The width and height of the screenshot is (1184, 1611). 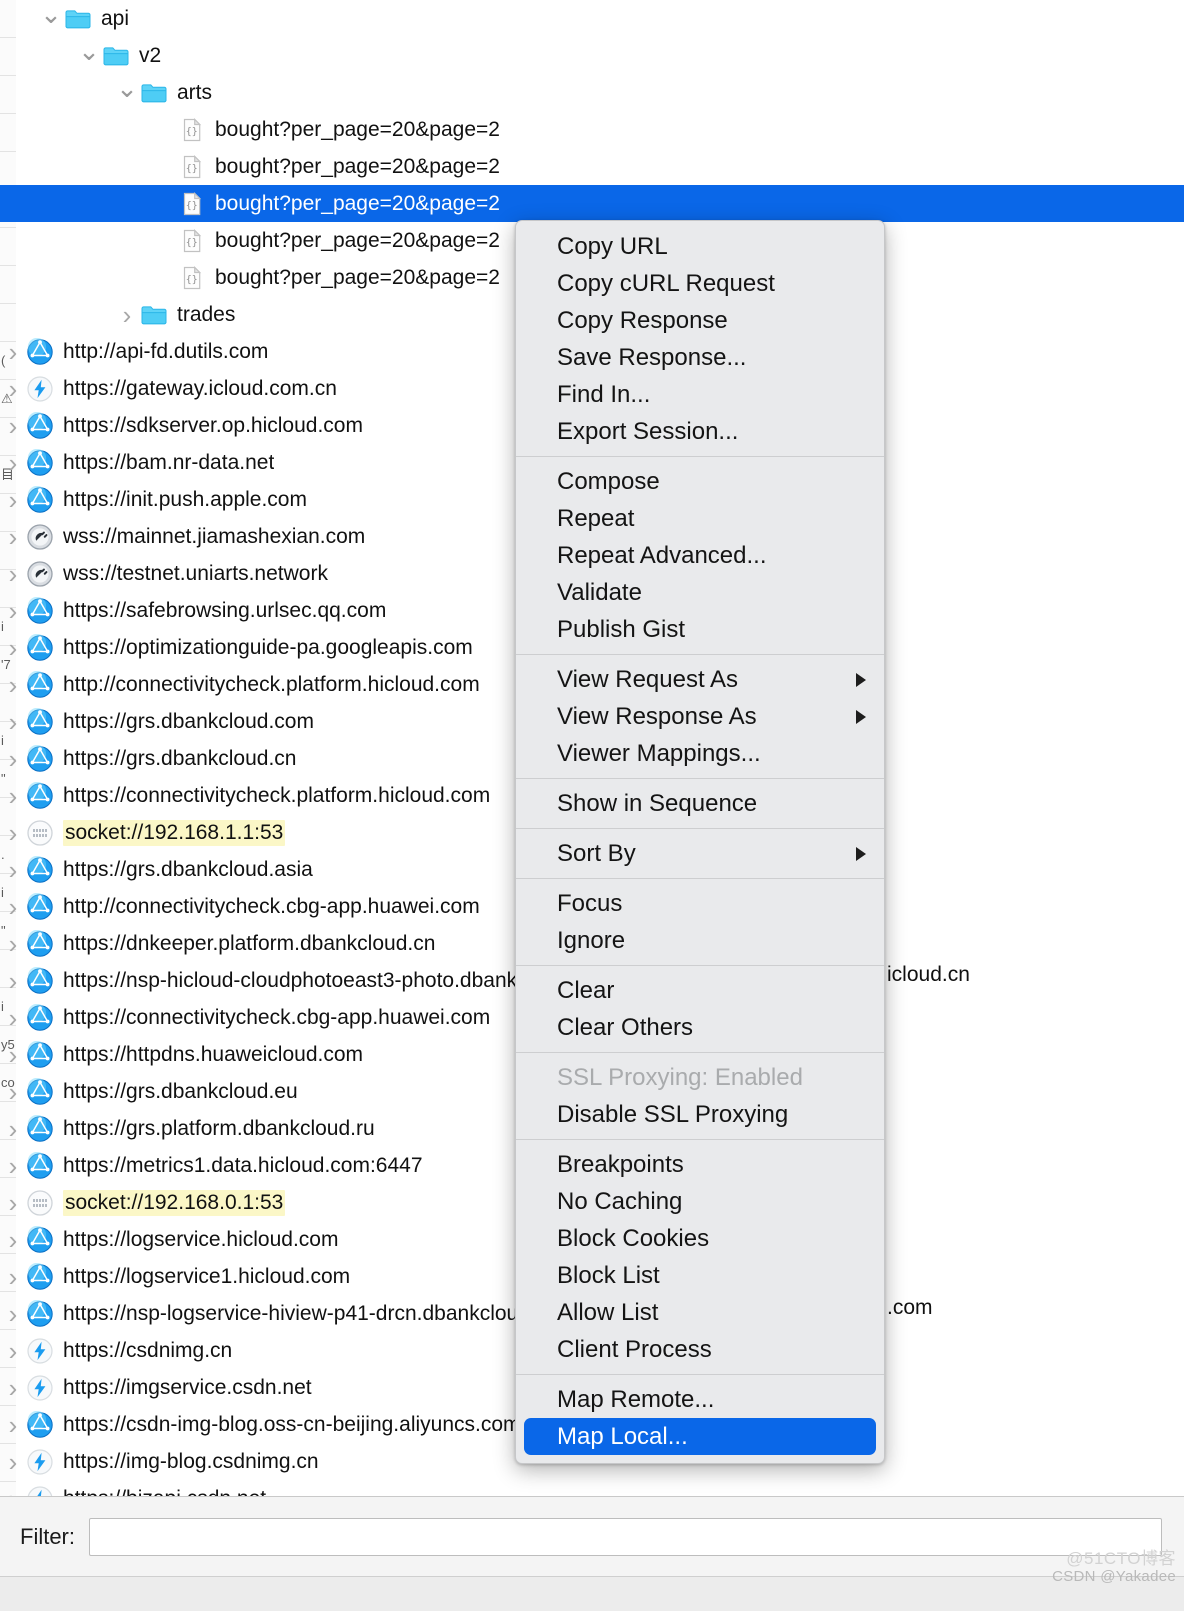 What do you see at coordinates (40, 389) in the screenshot?
I see `bolt-icon` at bounding box center [40, 389].